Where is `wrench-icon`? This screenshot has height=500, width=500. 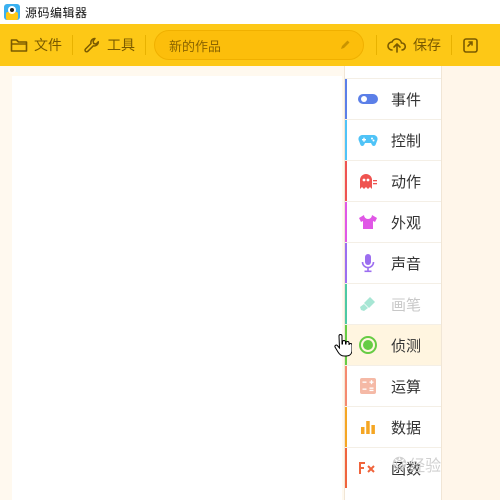
wrench-icon is located at coordinates (92, 45).